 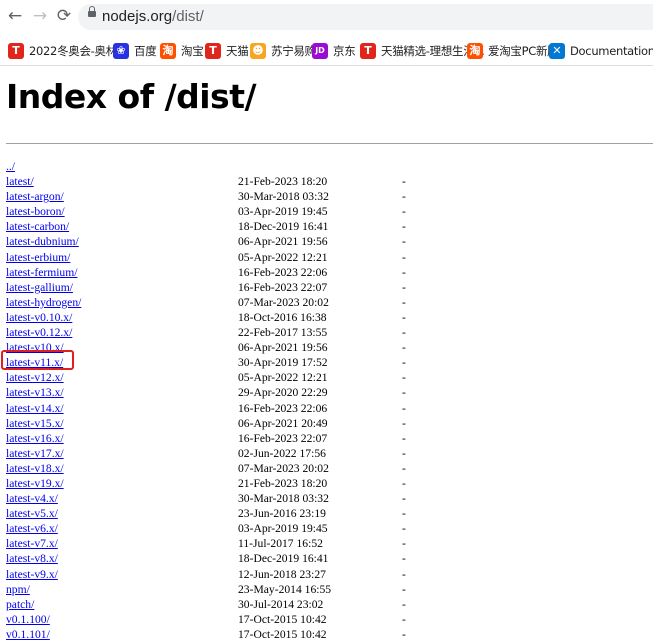 What do you see at coordinates (329, 272) in the screenshot?
I see `listing-row: latest-fermium/16-Feb-2023 22:06 -` at bounding box center [329, 272].